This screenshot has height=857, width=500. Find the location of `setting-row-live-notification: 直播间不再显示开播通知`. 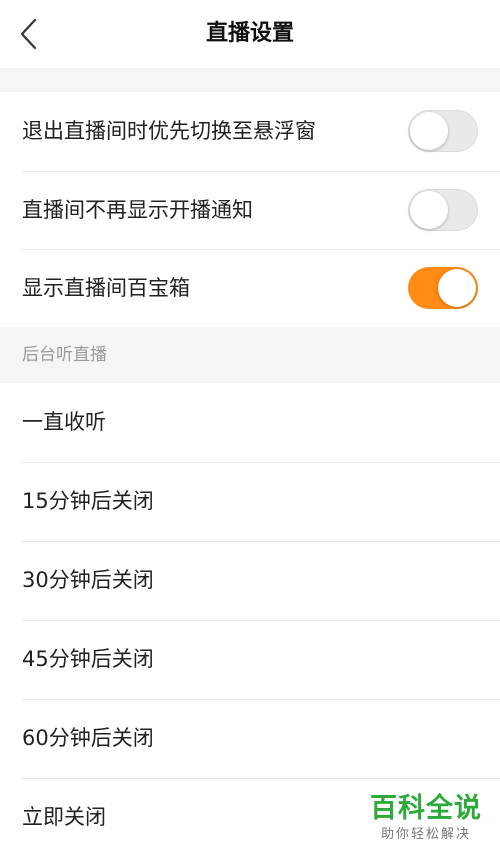

setting-row-live-notification: 直播间不再显示开播通知 is located at coordinates (250, 210).